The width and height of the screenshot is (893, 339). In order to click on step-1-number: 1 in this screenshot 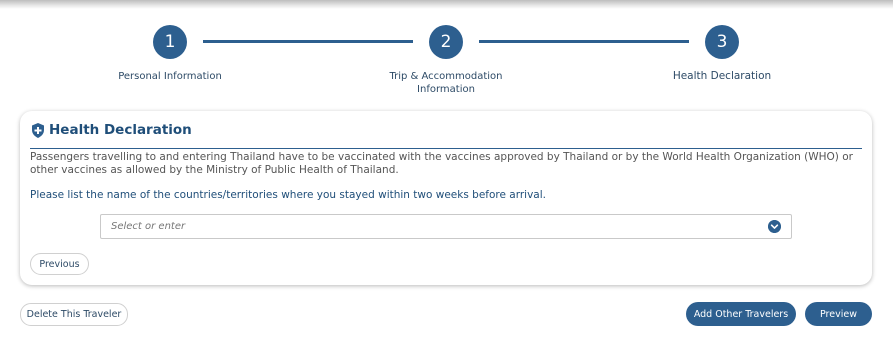, I will do `click(170, 42)`.